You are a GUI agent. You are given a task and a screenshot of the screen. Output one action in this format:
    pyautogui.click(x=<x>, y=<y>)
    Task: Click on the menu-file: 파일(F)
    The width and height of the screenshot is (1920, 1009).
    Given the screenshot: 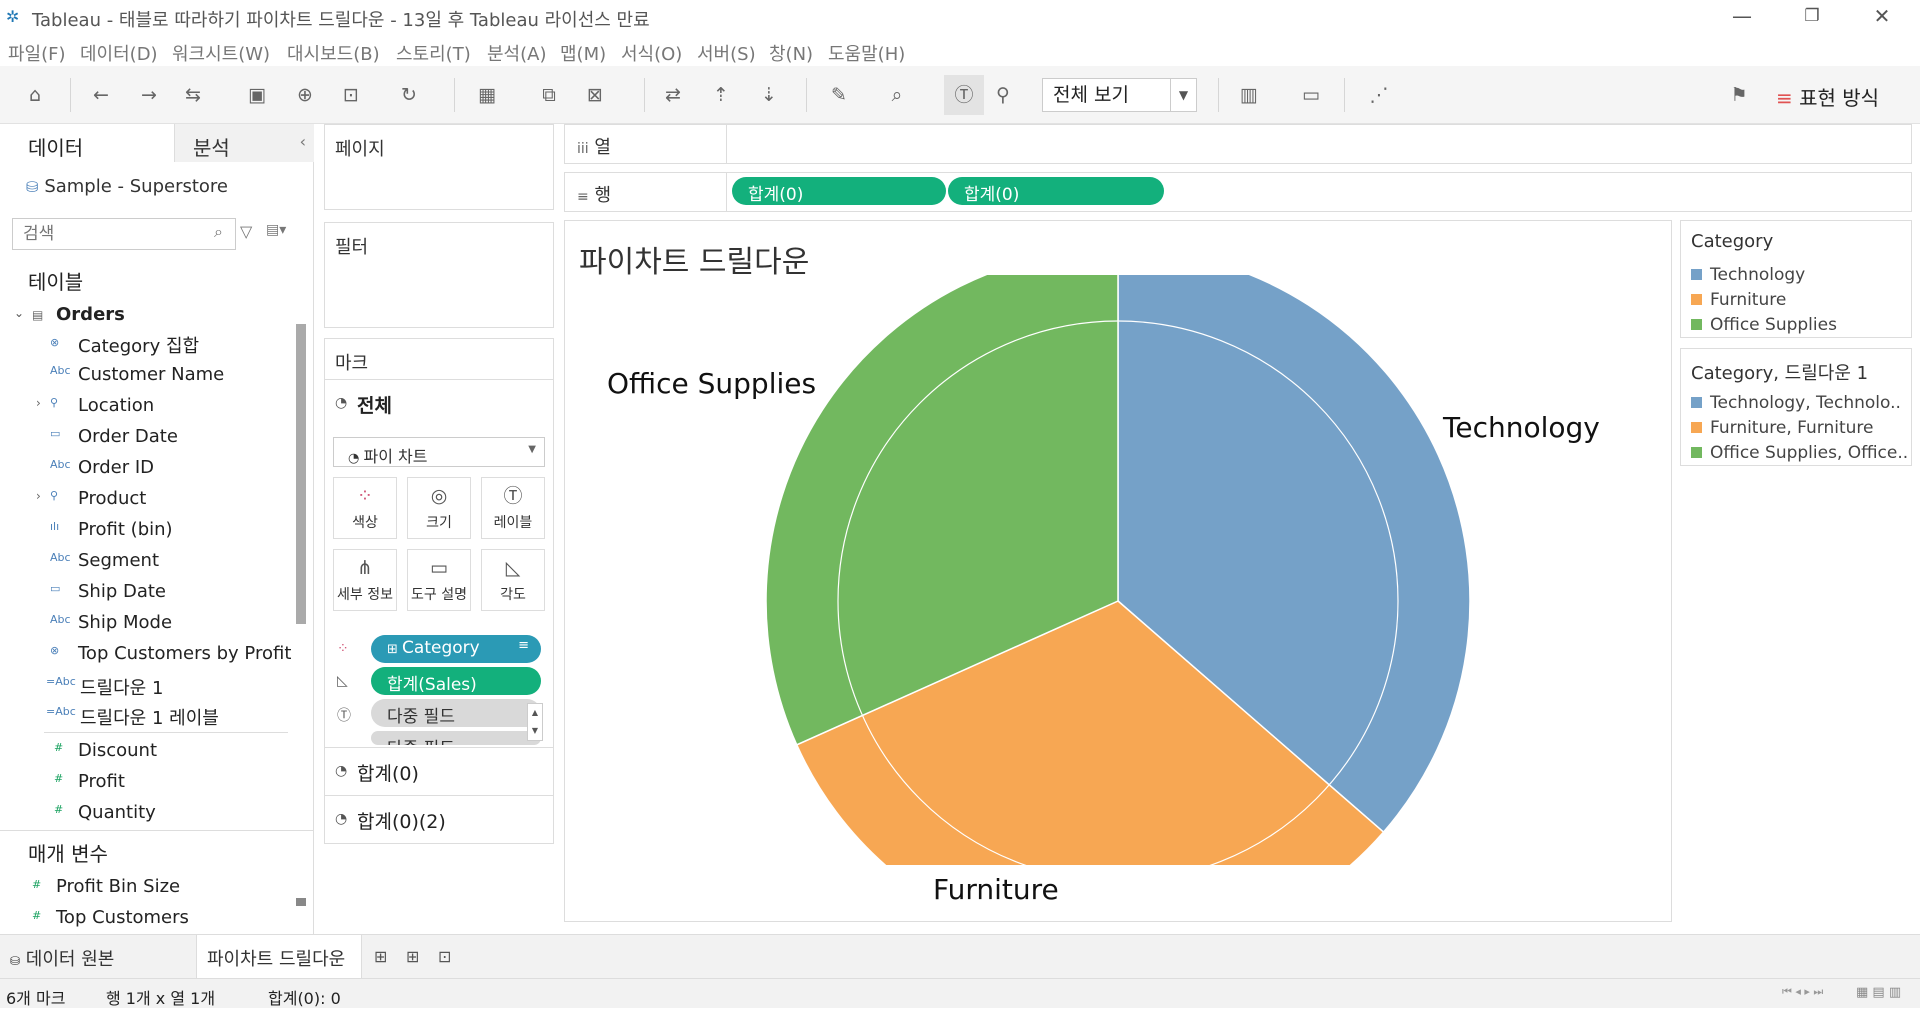 What is the action you would take?
    pyautogui.click(x=37, y=53)
    